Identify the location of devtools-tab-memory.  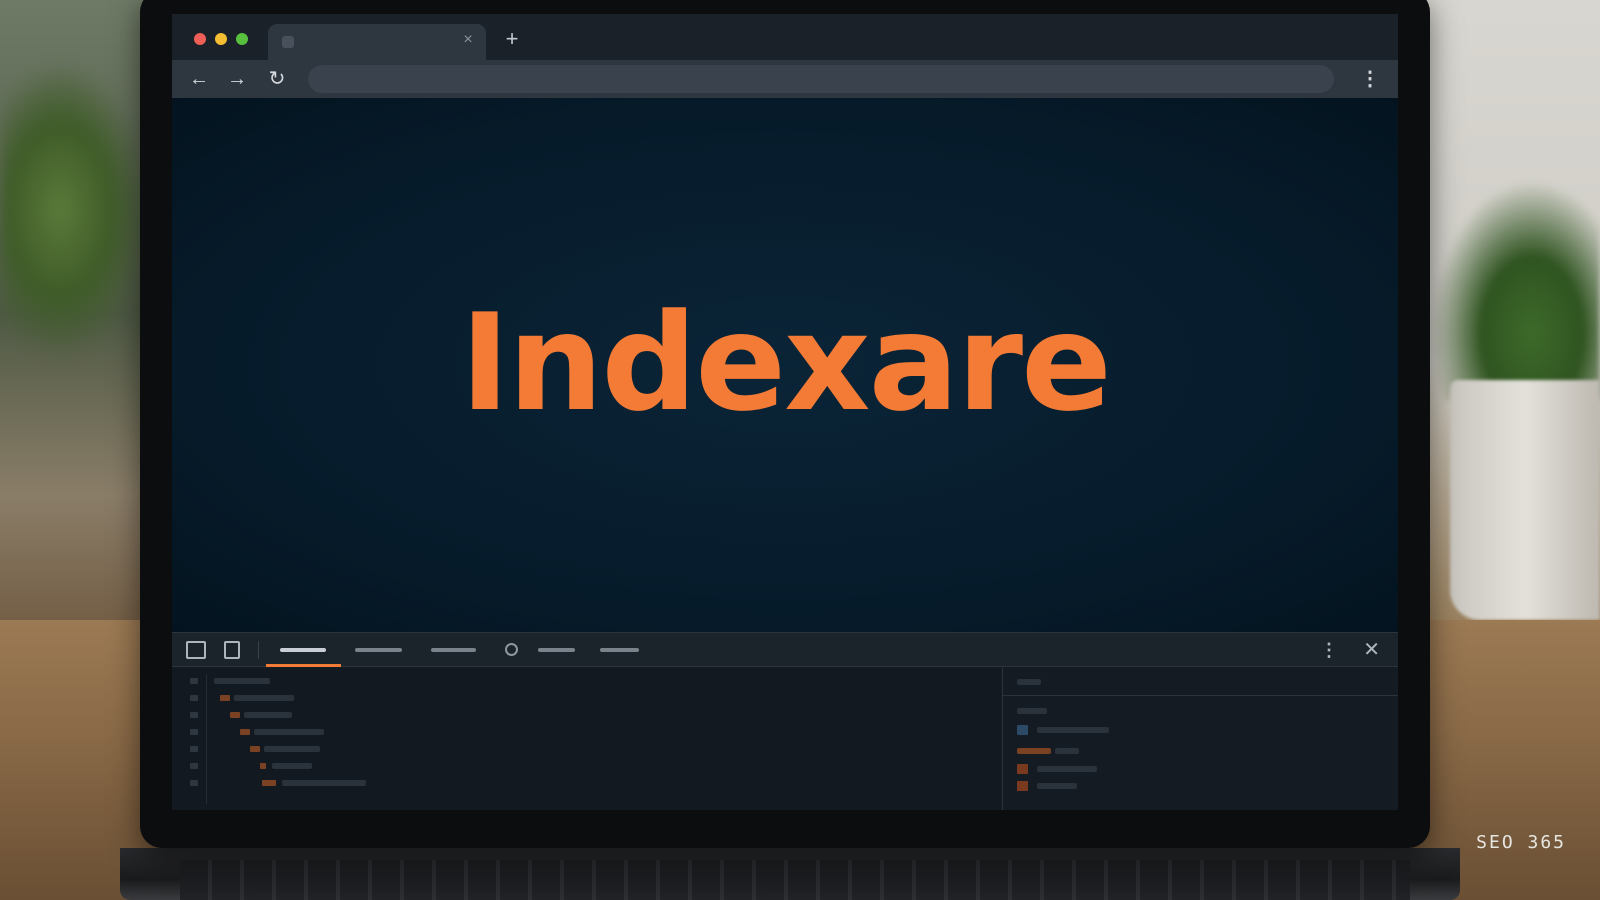
(556, 650).